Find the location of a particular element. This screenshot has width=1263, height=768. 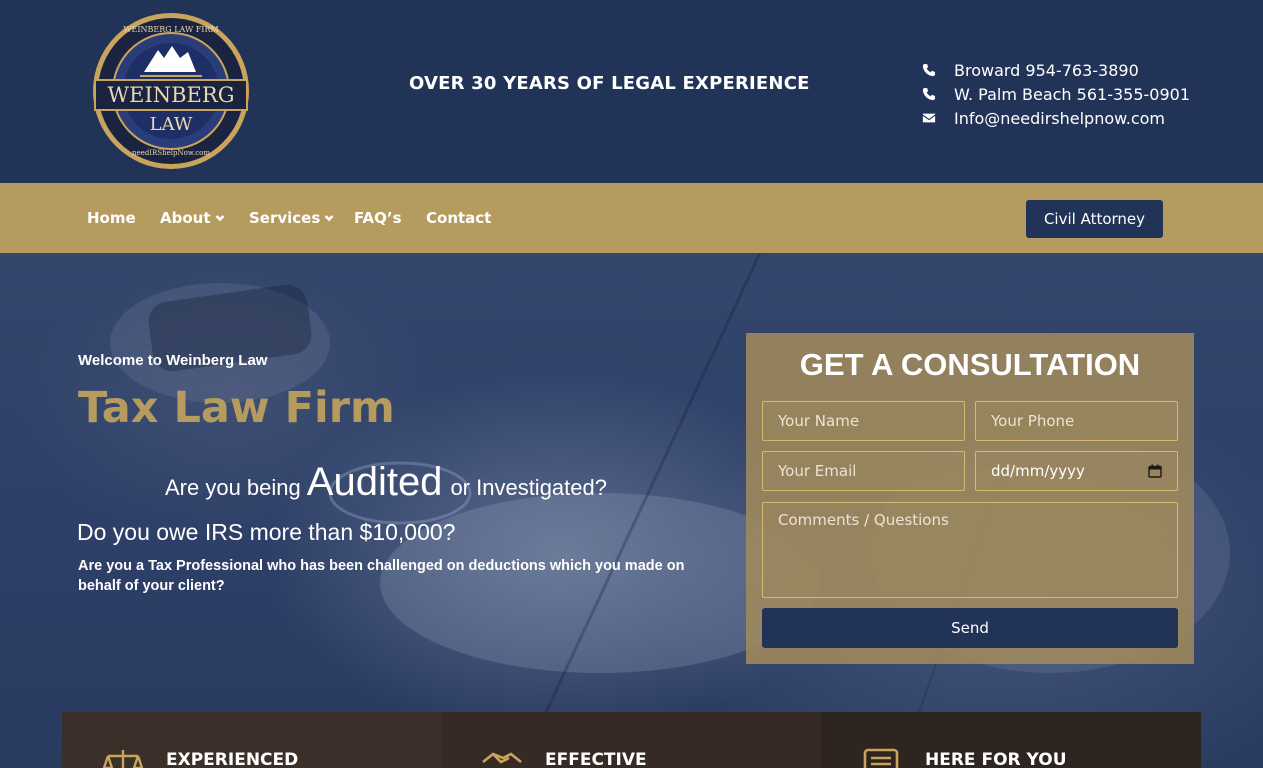

svg-text: WEINBERG LAW FIRM is located at coordinates (170, 29).